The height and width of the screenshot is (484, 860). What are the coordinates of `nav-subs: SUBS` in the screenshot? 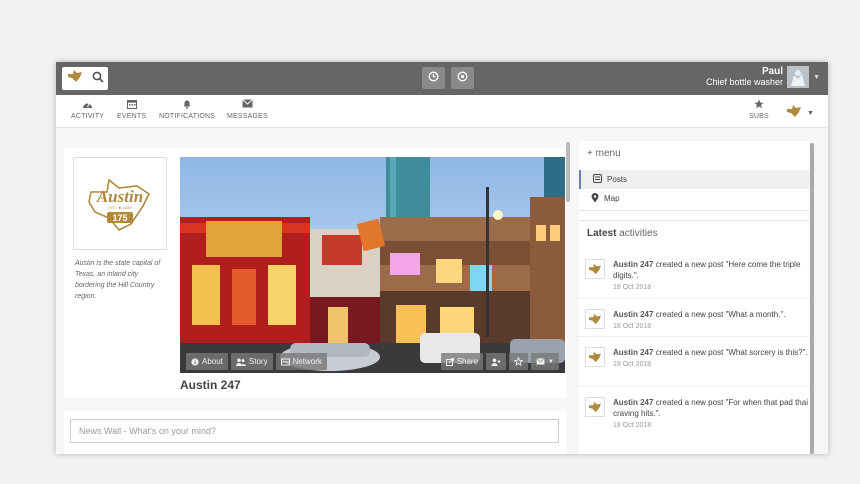 It's located at (759, 109).